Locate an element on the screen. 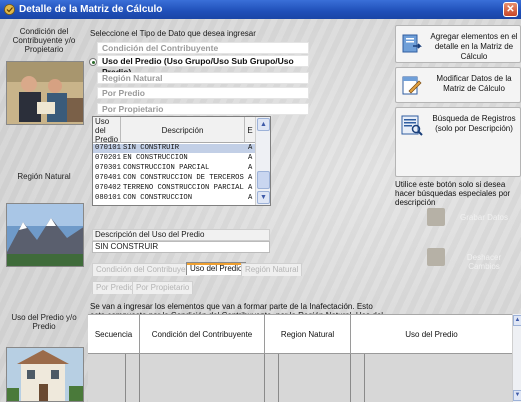 This screenshot has height=402, width=521. option-radio-selected is located at coordinates (93, 62).